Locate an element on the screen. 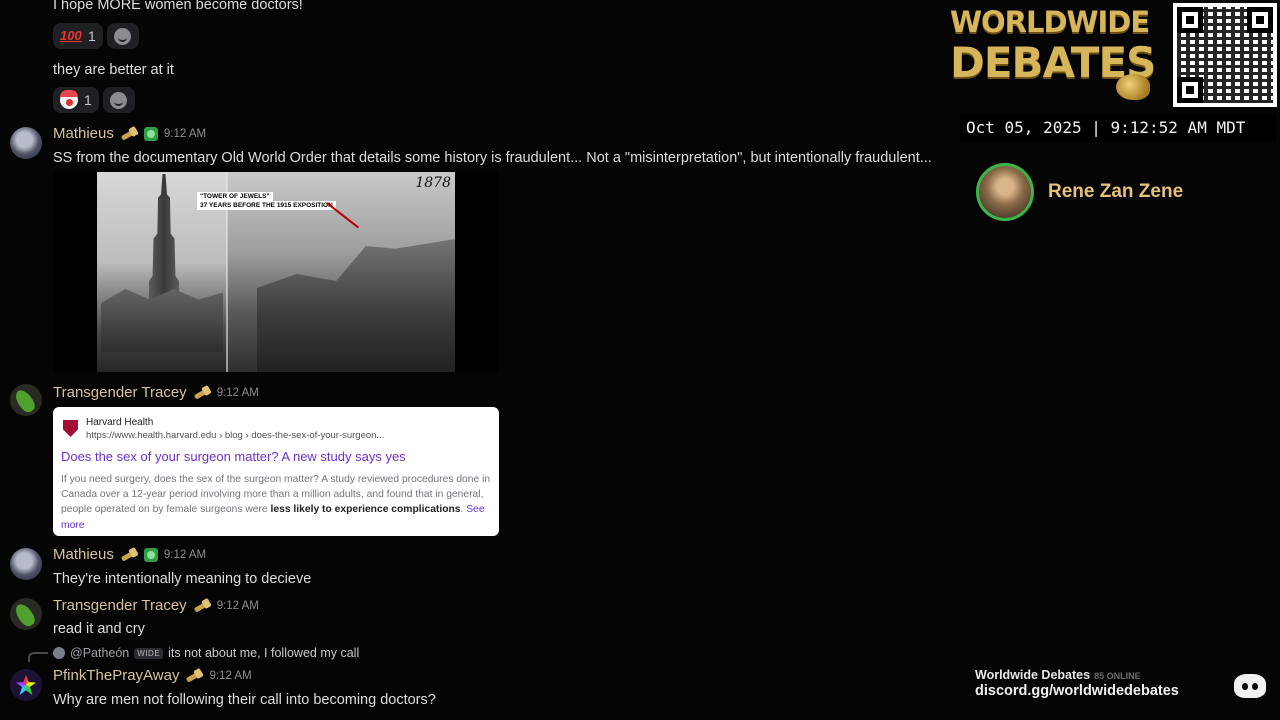 This screenshot has width=1280, height=720. embed-site-name: Harvard Health is located at coordinates (120, 422).